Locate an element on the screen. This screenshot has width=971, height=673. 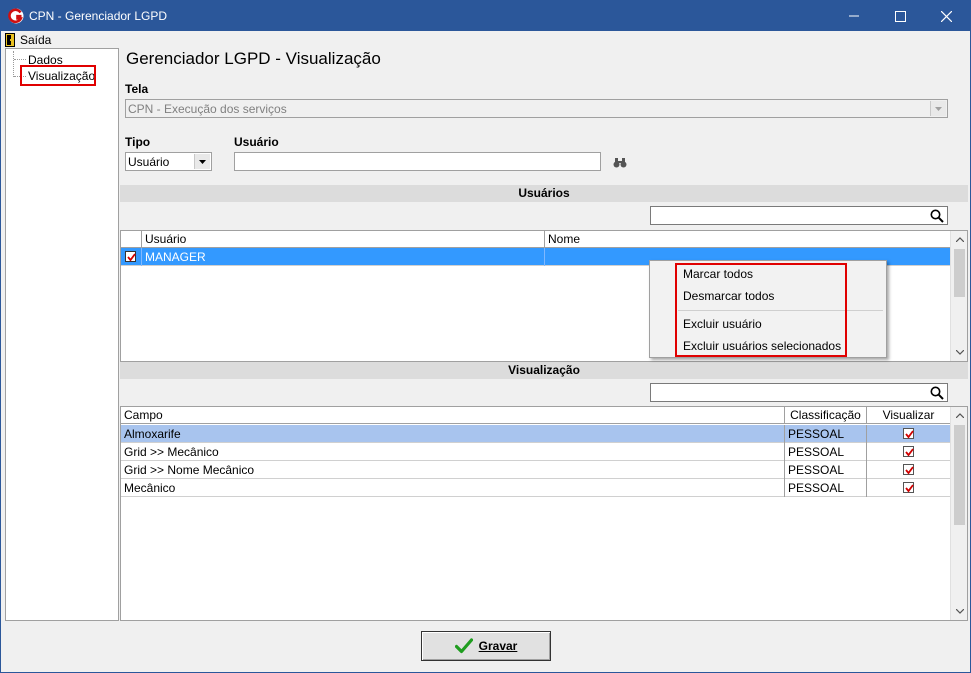
tela-label: Tela is located at coordinates (137, 89).